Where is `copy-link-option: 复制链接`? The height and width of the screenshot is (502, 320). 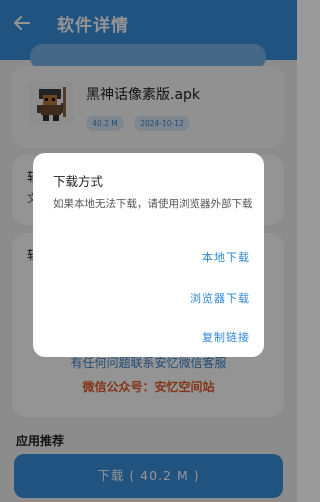 copy-link-option: 复制链接 is located at coordinates (226, 337).